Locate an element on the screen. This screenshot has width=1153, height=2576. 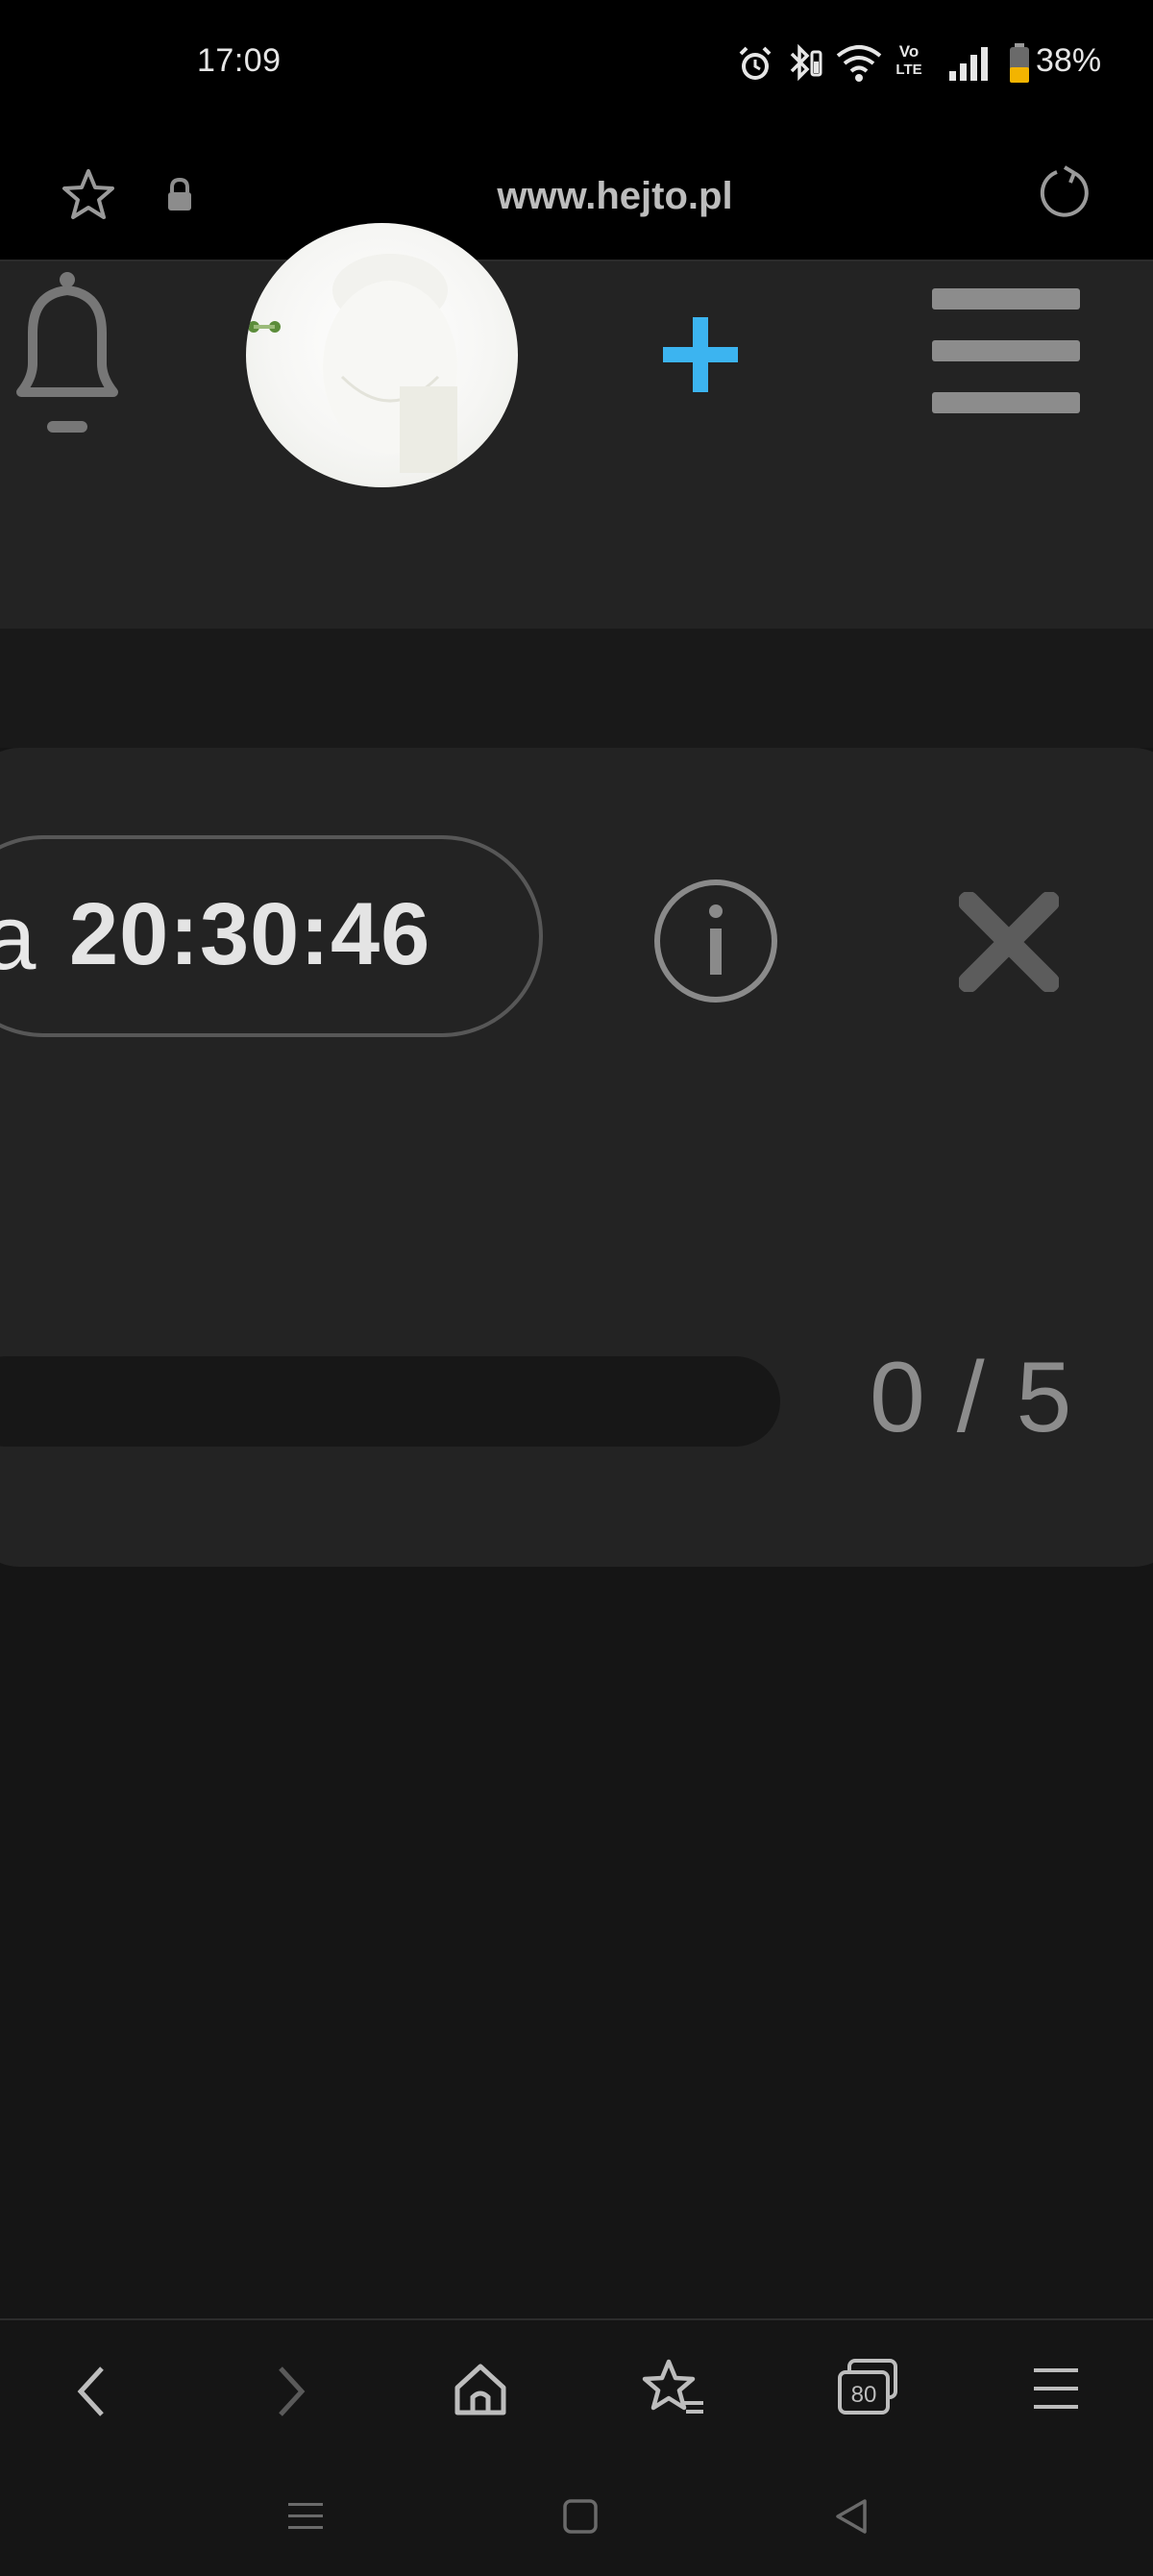
info-icon is located at coordinates (715, 941).